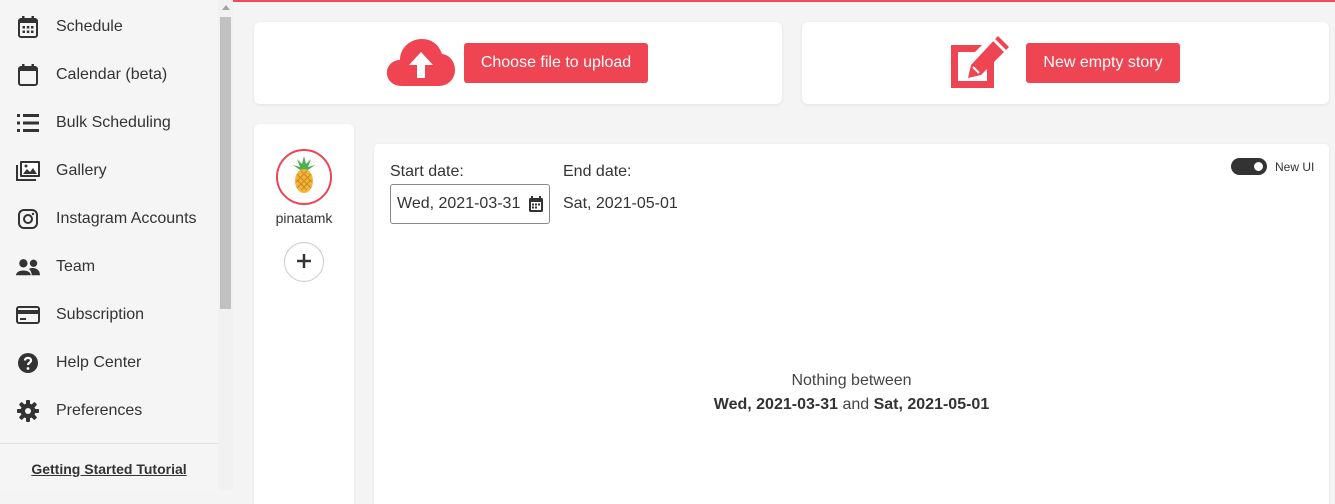 Image resolution: width=1335 pixels, height=504 pixels. I want to click on sidebar-item-calendar: Calendar (beta), so click(109, 75).